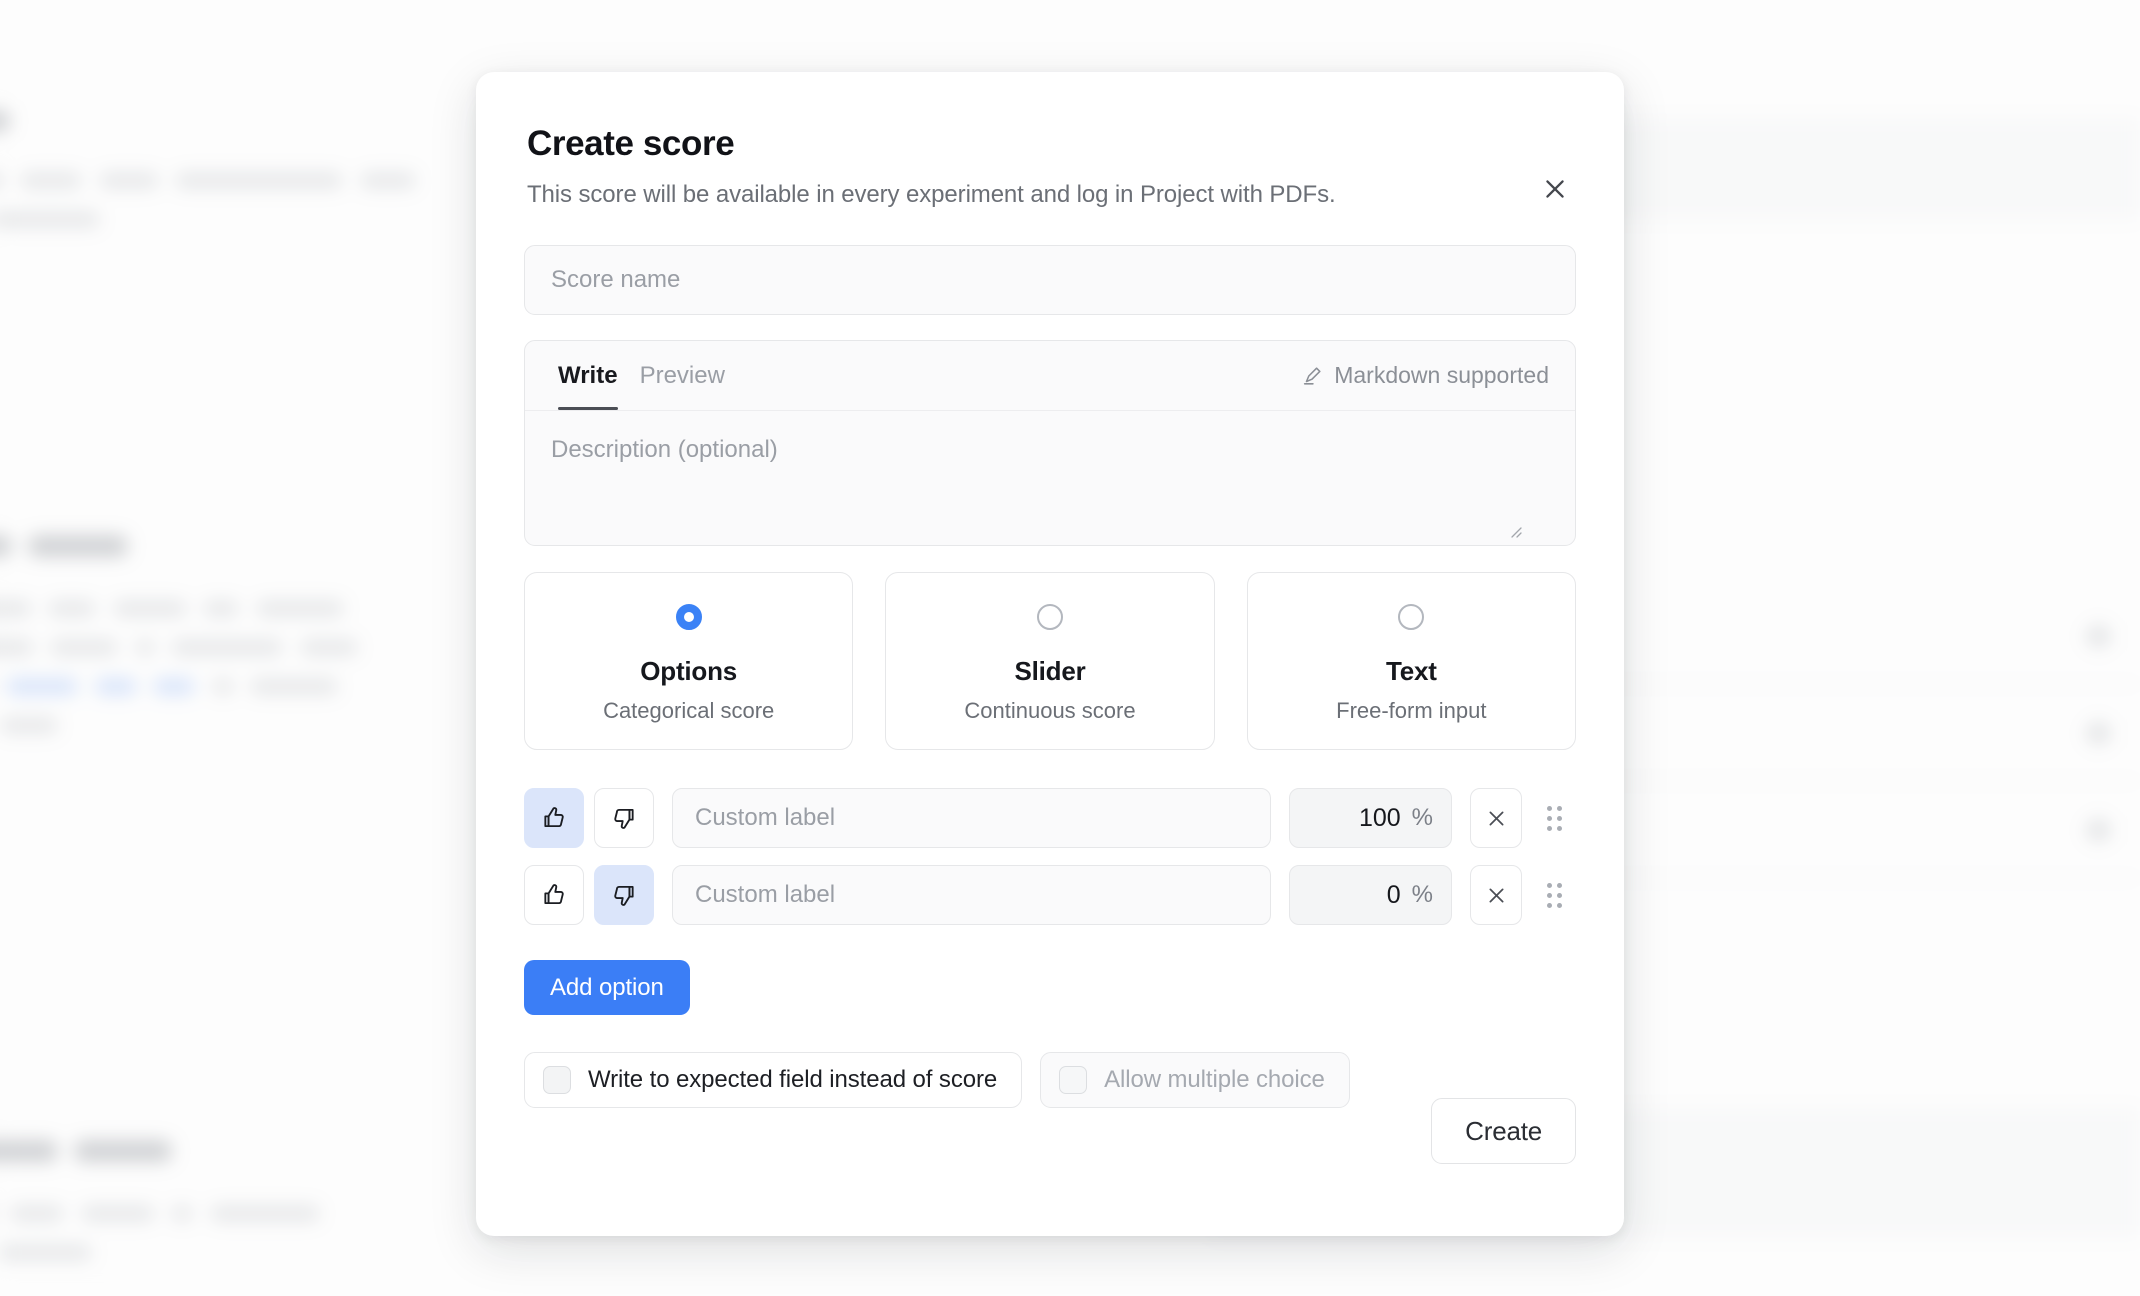  Describe the element at coordinates (1049, 617) in the screenshot. I see `radio-icon-slider` at that location.